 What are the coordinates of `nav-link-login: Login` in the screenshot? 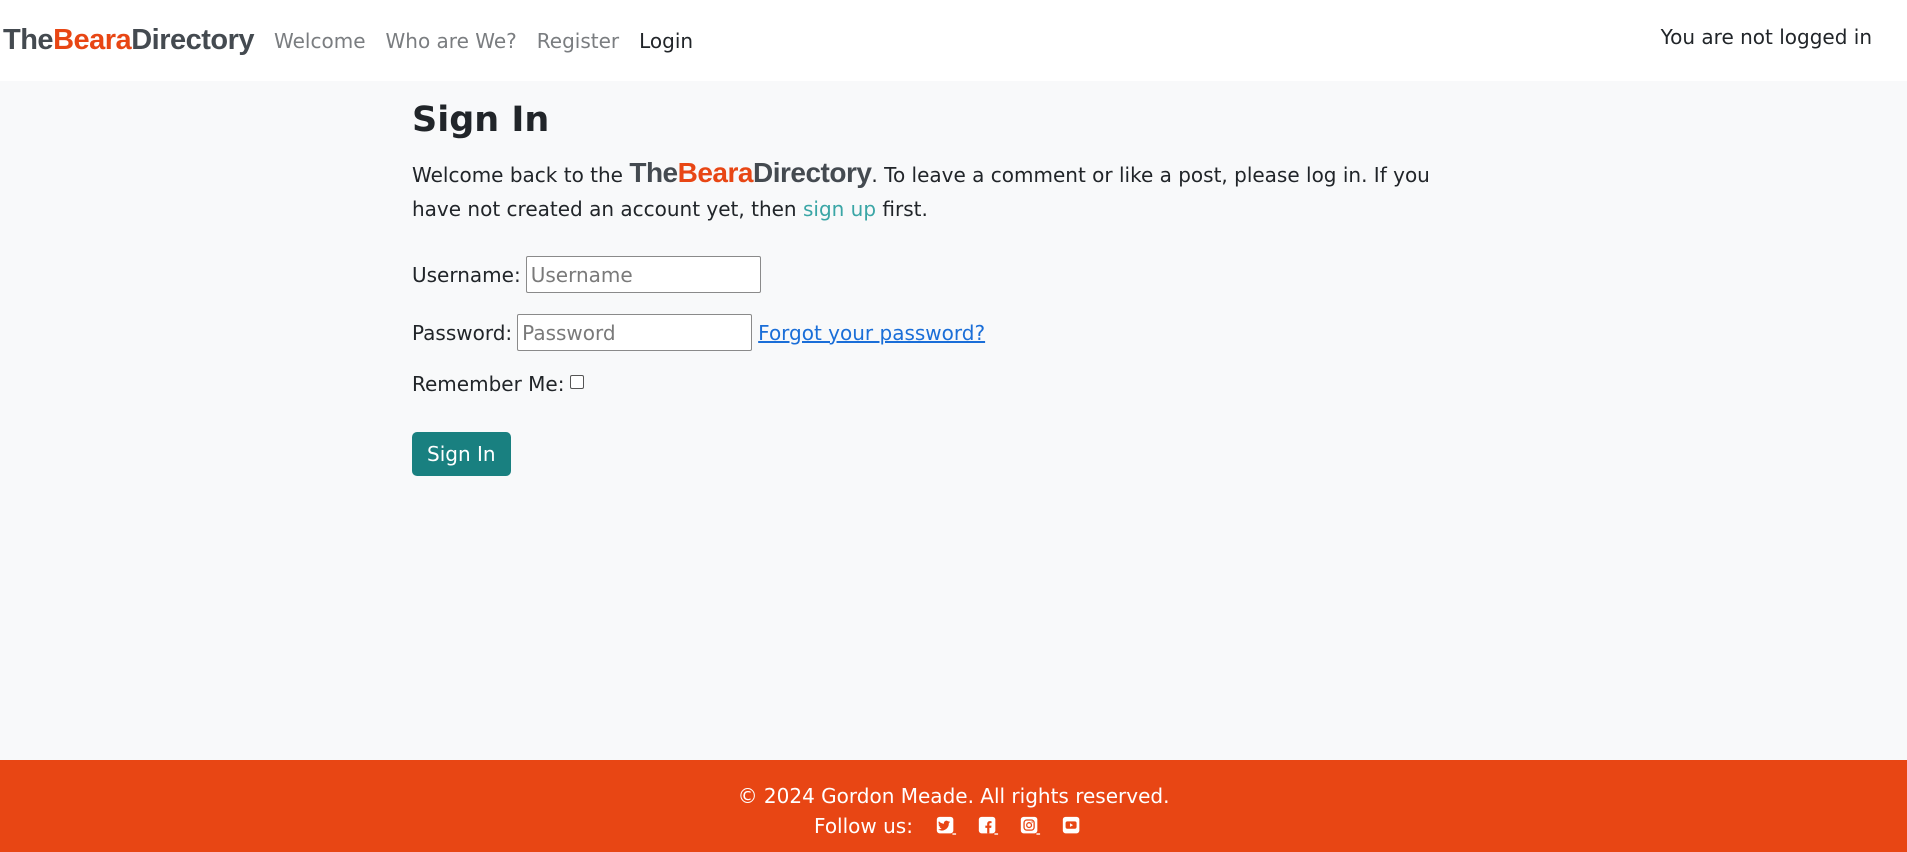 It's located at (666, 41).